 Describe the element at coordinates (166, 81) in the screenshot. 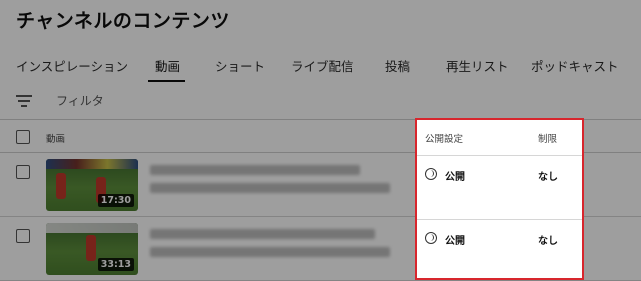

I see `active-tab-indicator` at that location.